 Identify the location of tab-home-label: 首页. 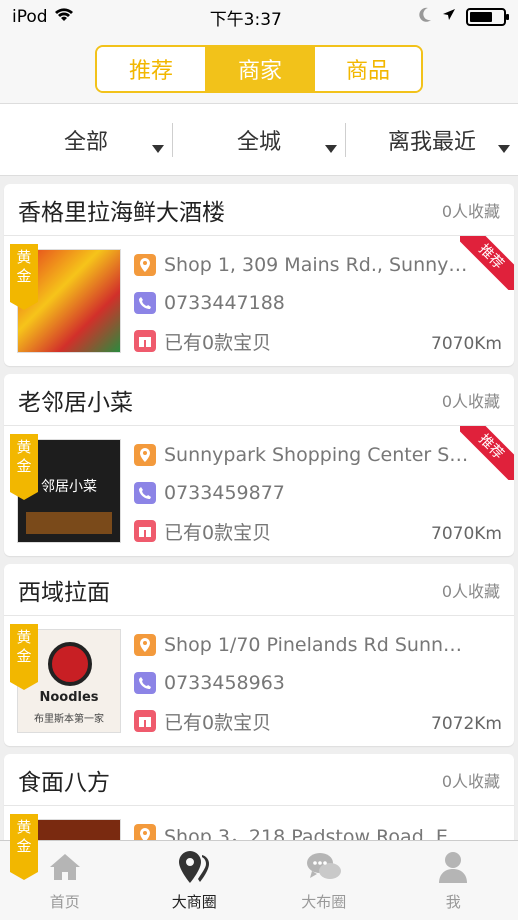
(64, 902).